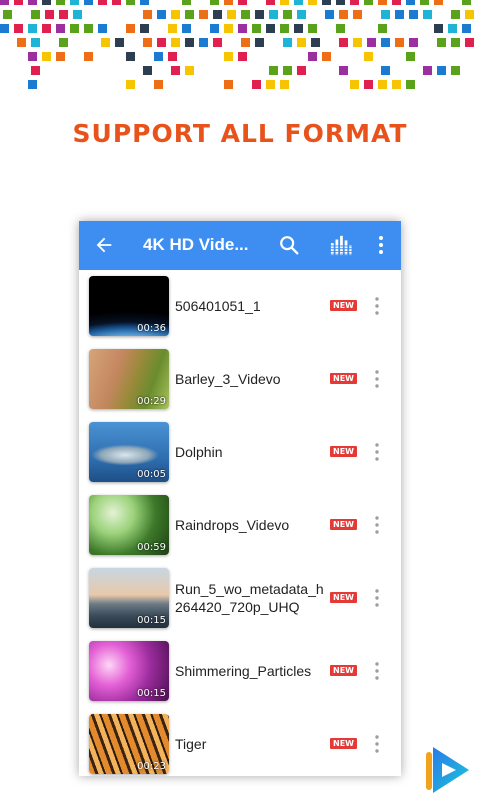 Image resolution: width=480 pixels, height=800 pixels. What do you see at coordinates (129, 306) in the screenshot?
I see `video-thumbnail: 00:36` at bounding box center [129, 306].